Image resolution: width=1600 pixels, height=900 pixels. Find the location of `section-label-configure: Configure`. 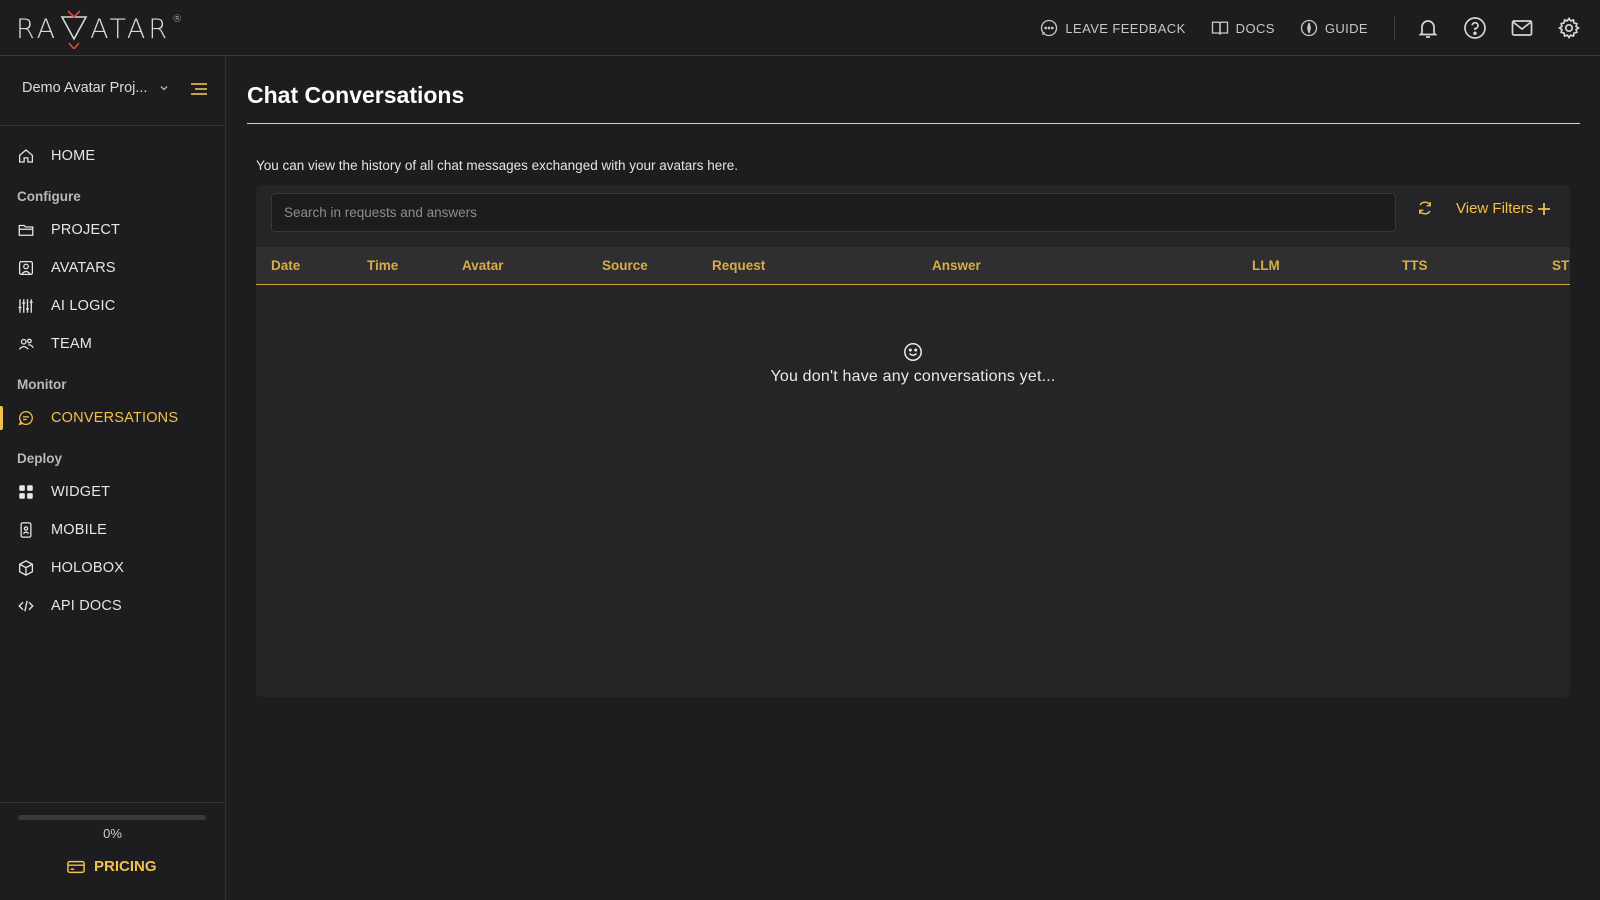

section-label-configure: Configure is located at coordinates (49, 196).